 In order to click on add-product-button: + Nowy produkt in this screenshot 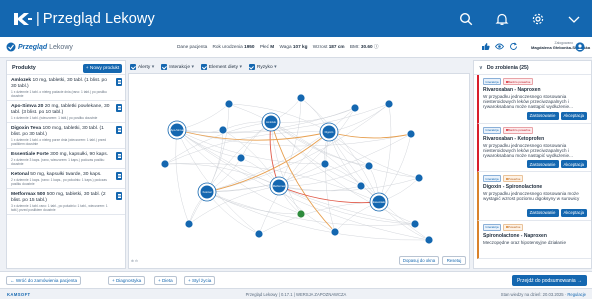, I will do `click(102, 68)`.